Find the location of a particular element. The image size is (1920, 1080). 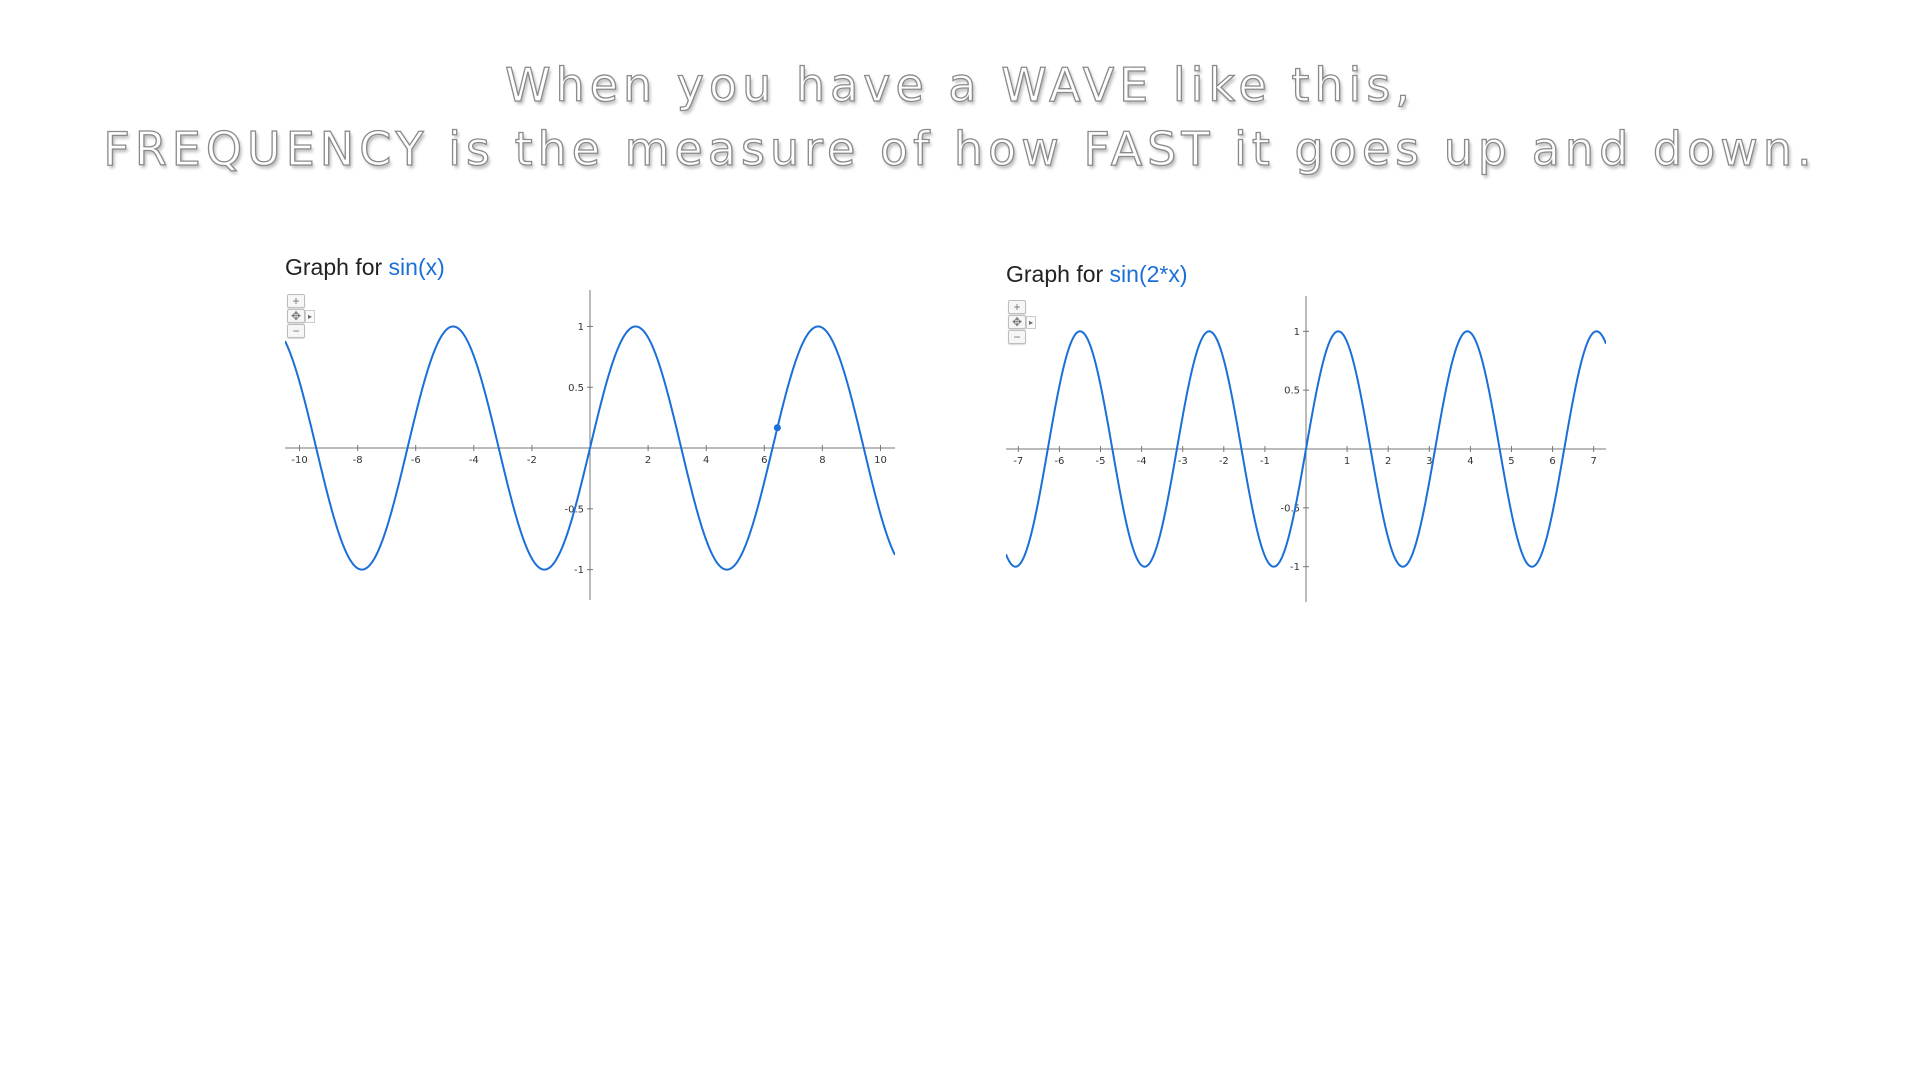

graph-title-1: Graph for sin(x) is located at coordinates (365, 267).